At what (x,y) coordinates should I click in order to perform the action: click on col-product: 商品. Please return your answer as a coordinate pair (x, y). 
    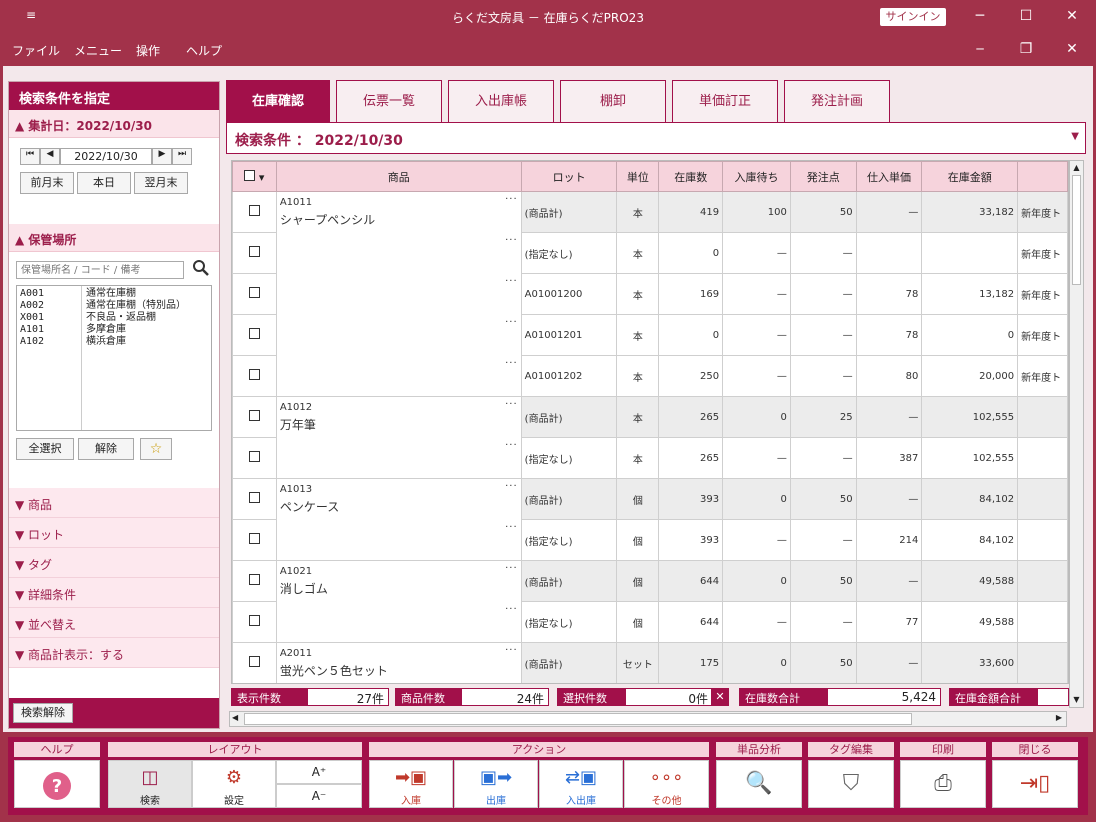
    Looking at the image, I should click on (398, 176).